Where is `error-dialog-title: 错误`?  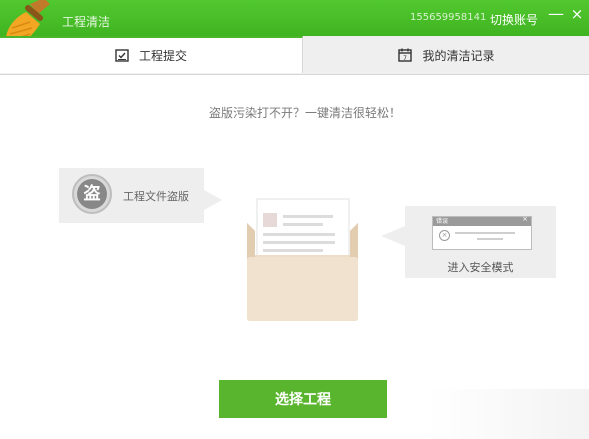
error-dialog-title: 错误 is located at coordinates (442, 221).